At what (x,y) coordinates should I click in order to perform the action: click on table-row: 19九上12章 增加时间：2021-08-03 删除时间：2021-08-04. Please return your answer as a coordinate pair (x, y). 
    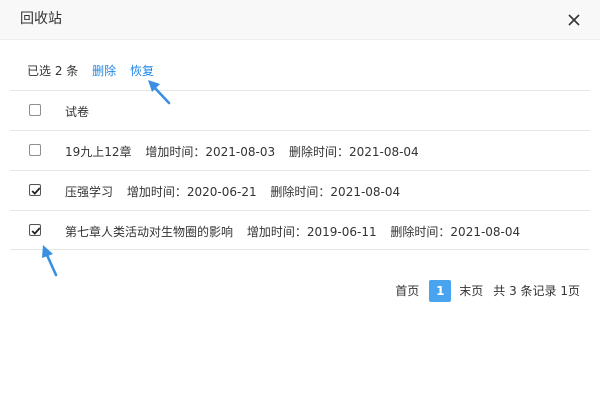
    Looking at the image, I should click on (300, 150).